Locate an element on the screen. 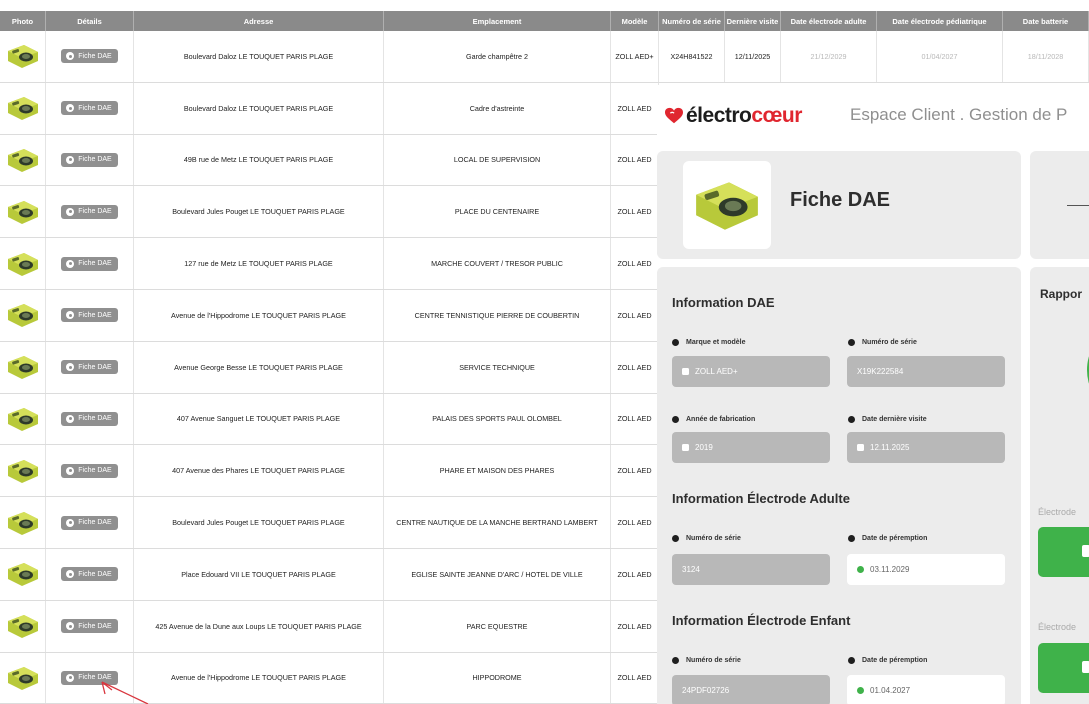  side-card-top is located at coordinates (1059, 205).